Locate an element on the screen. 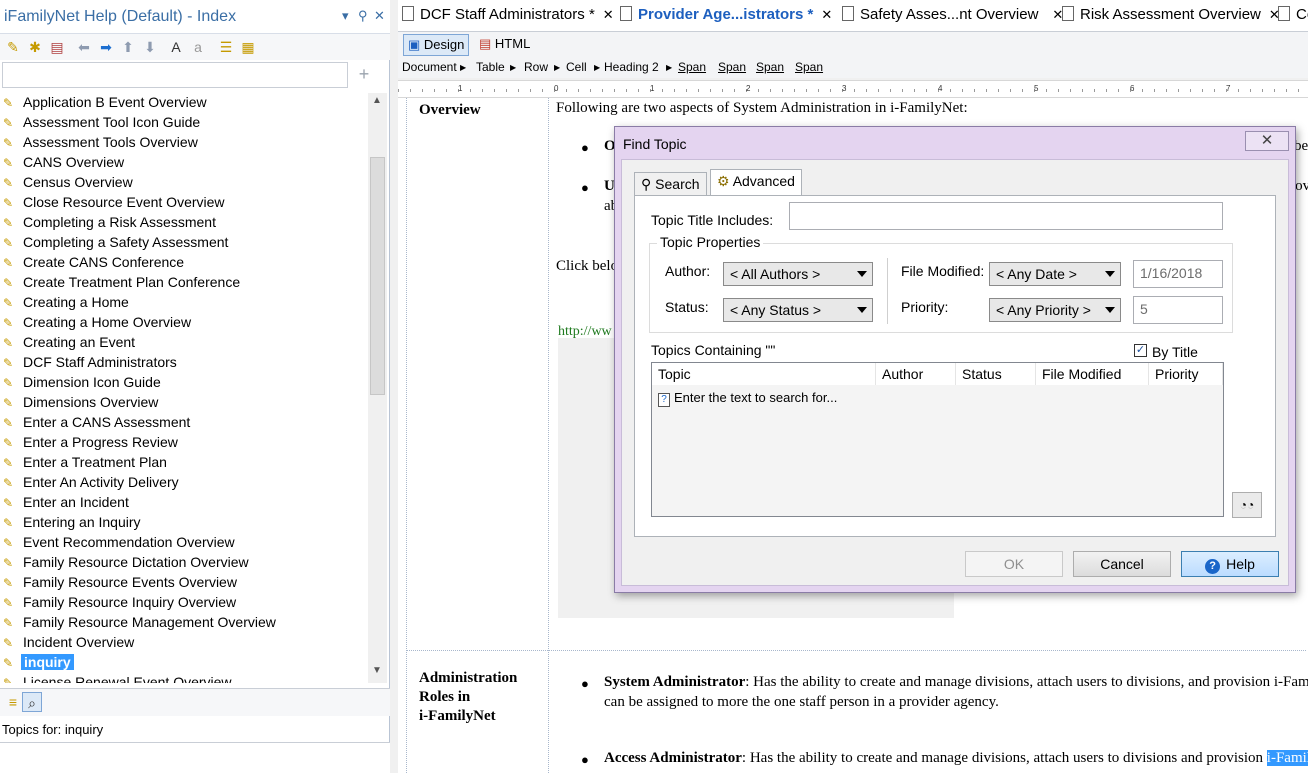 The image size is (1308, 773). pane-menu-icon: ▾ is located at coordinates (345, 16).